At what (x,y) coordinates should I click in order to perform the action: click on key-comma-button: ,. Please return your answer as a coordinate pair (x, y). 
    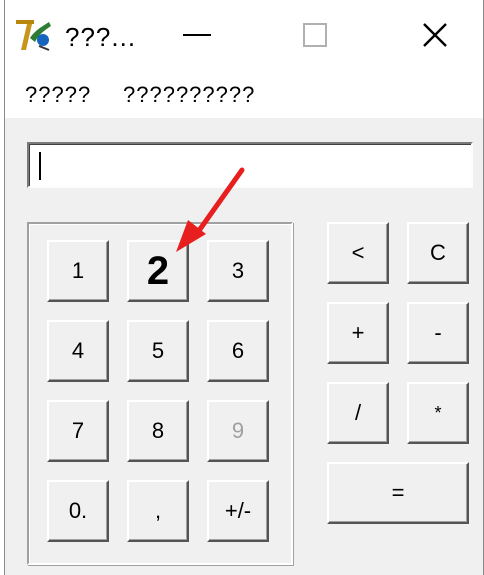
    Looking at the image, I should click on (158, 511).